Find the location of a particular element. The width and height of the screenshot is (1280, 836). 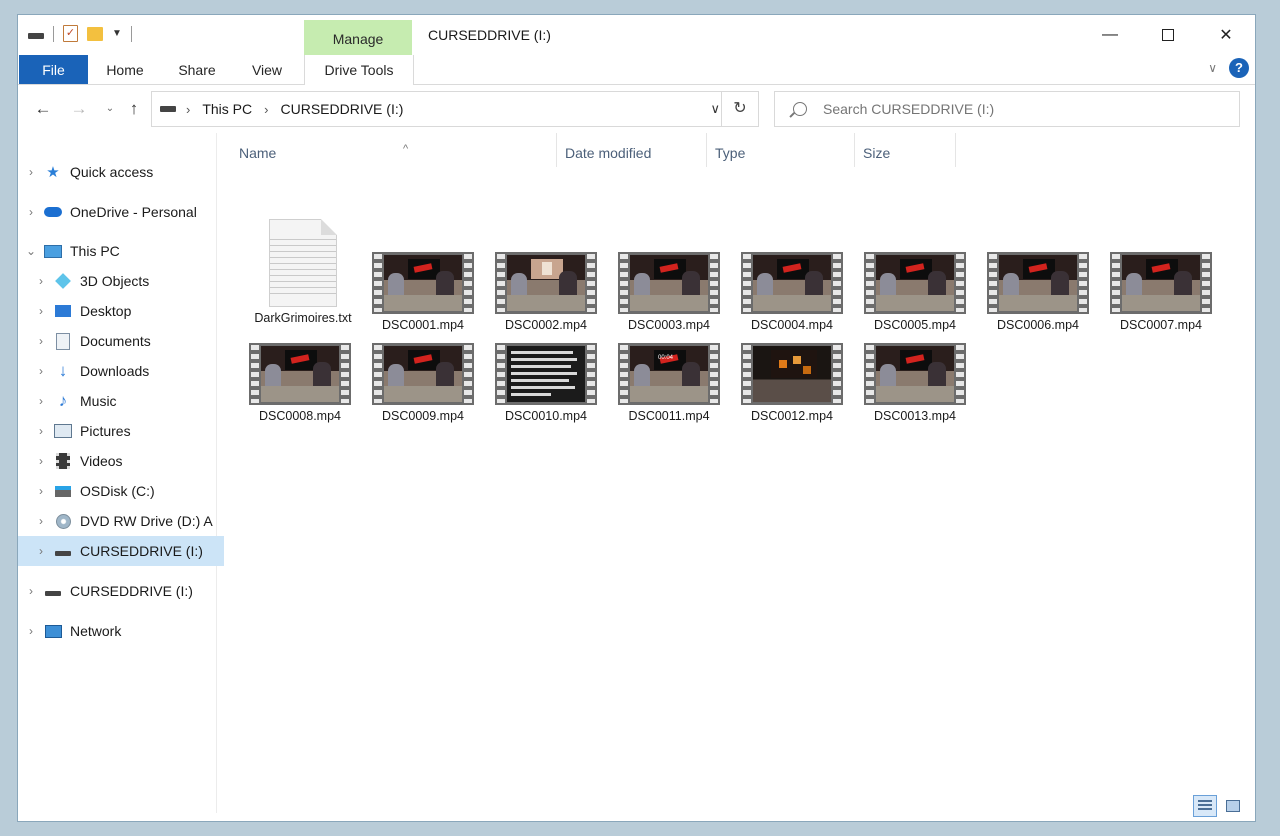

file-tile: DSC0005.mp4 is located at coordinates (915, 292).